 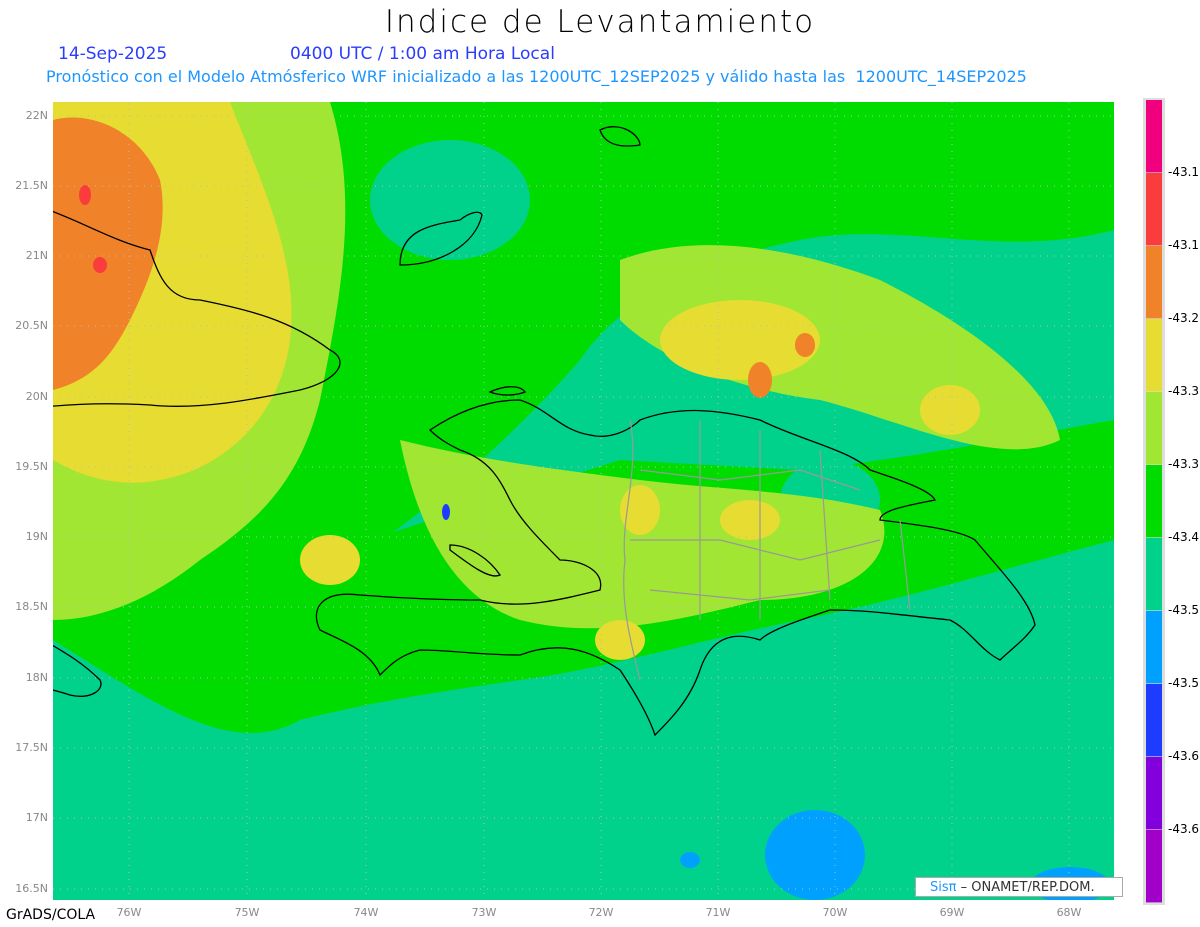 I want to click on colorbar-label: -43.2, so click(x=1184, y=318).